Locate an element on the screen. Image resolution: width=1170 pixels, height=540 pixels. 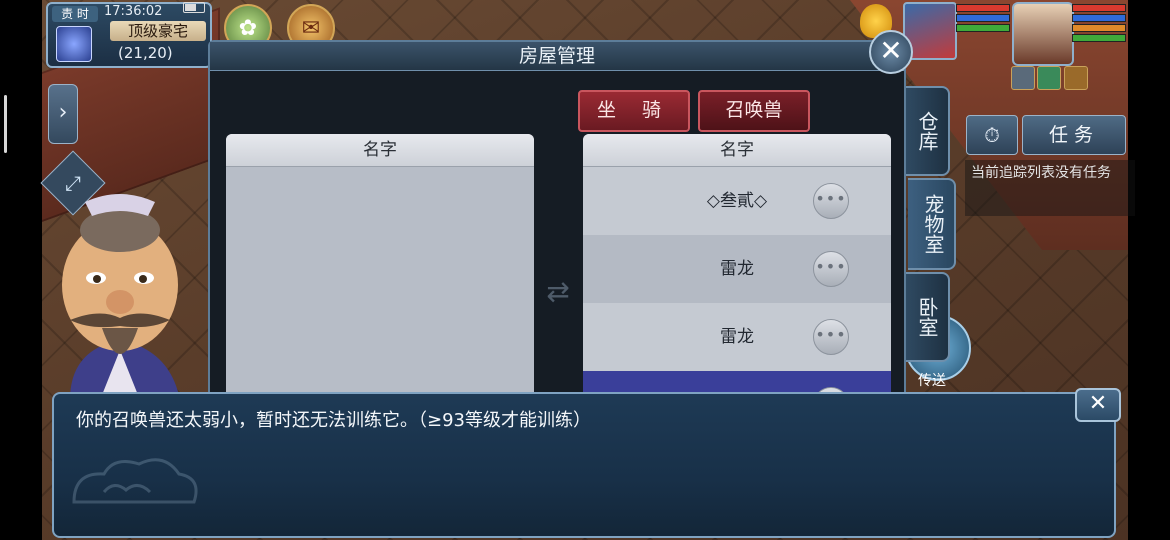
expand-arrow-icon: › is located at coordinates (63, 114).